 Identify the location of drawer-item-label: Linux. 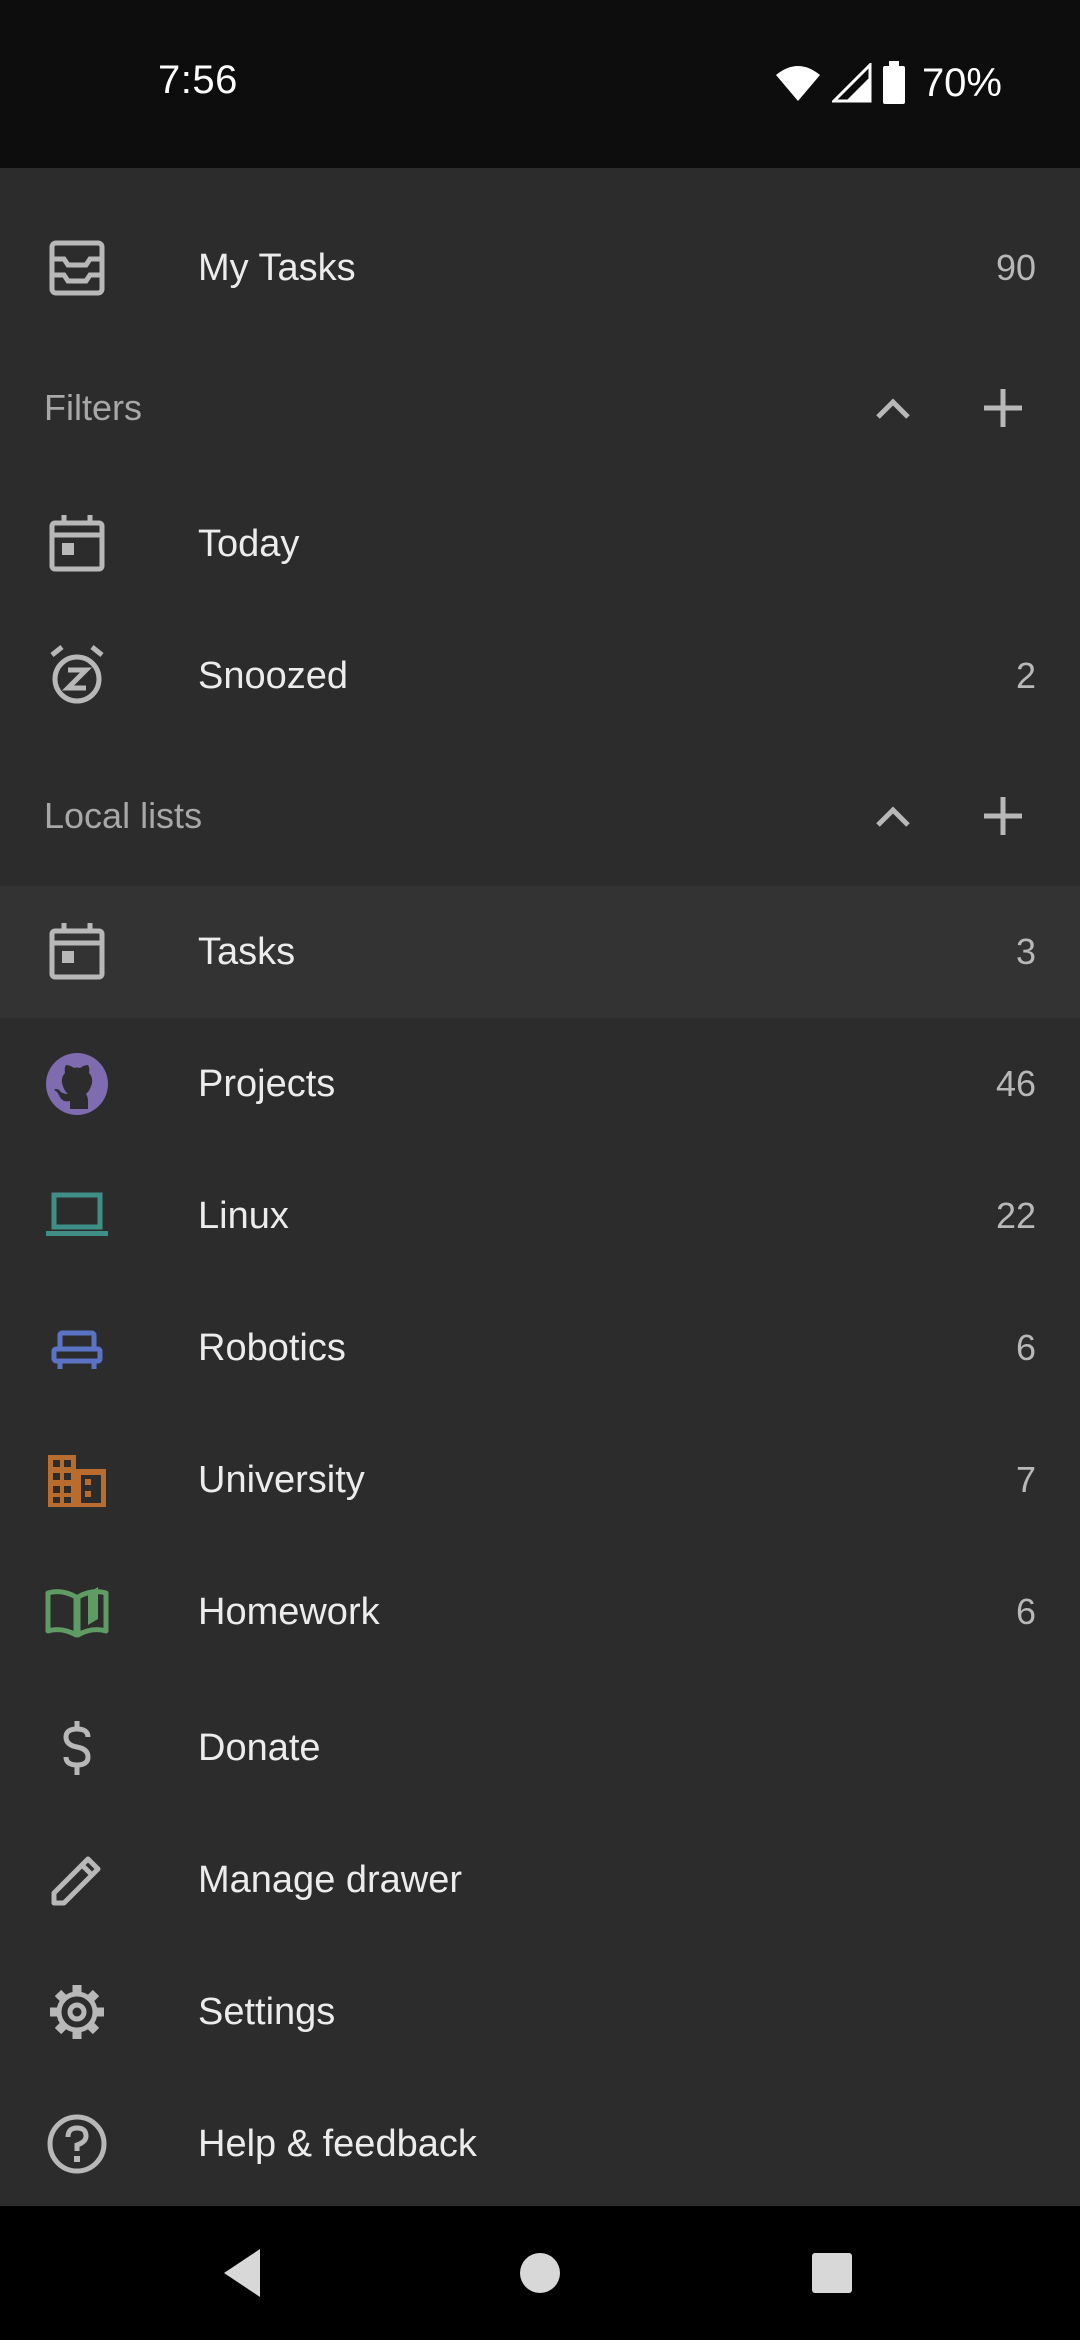
(243, 1216).